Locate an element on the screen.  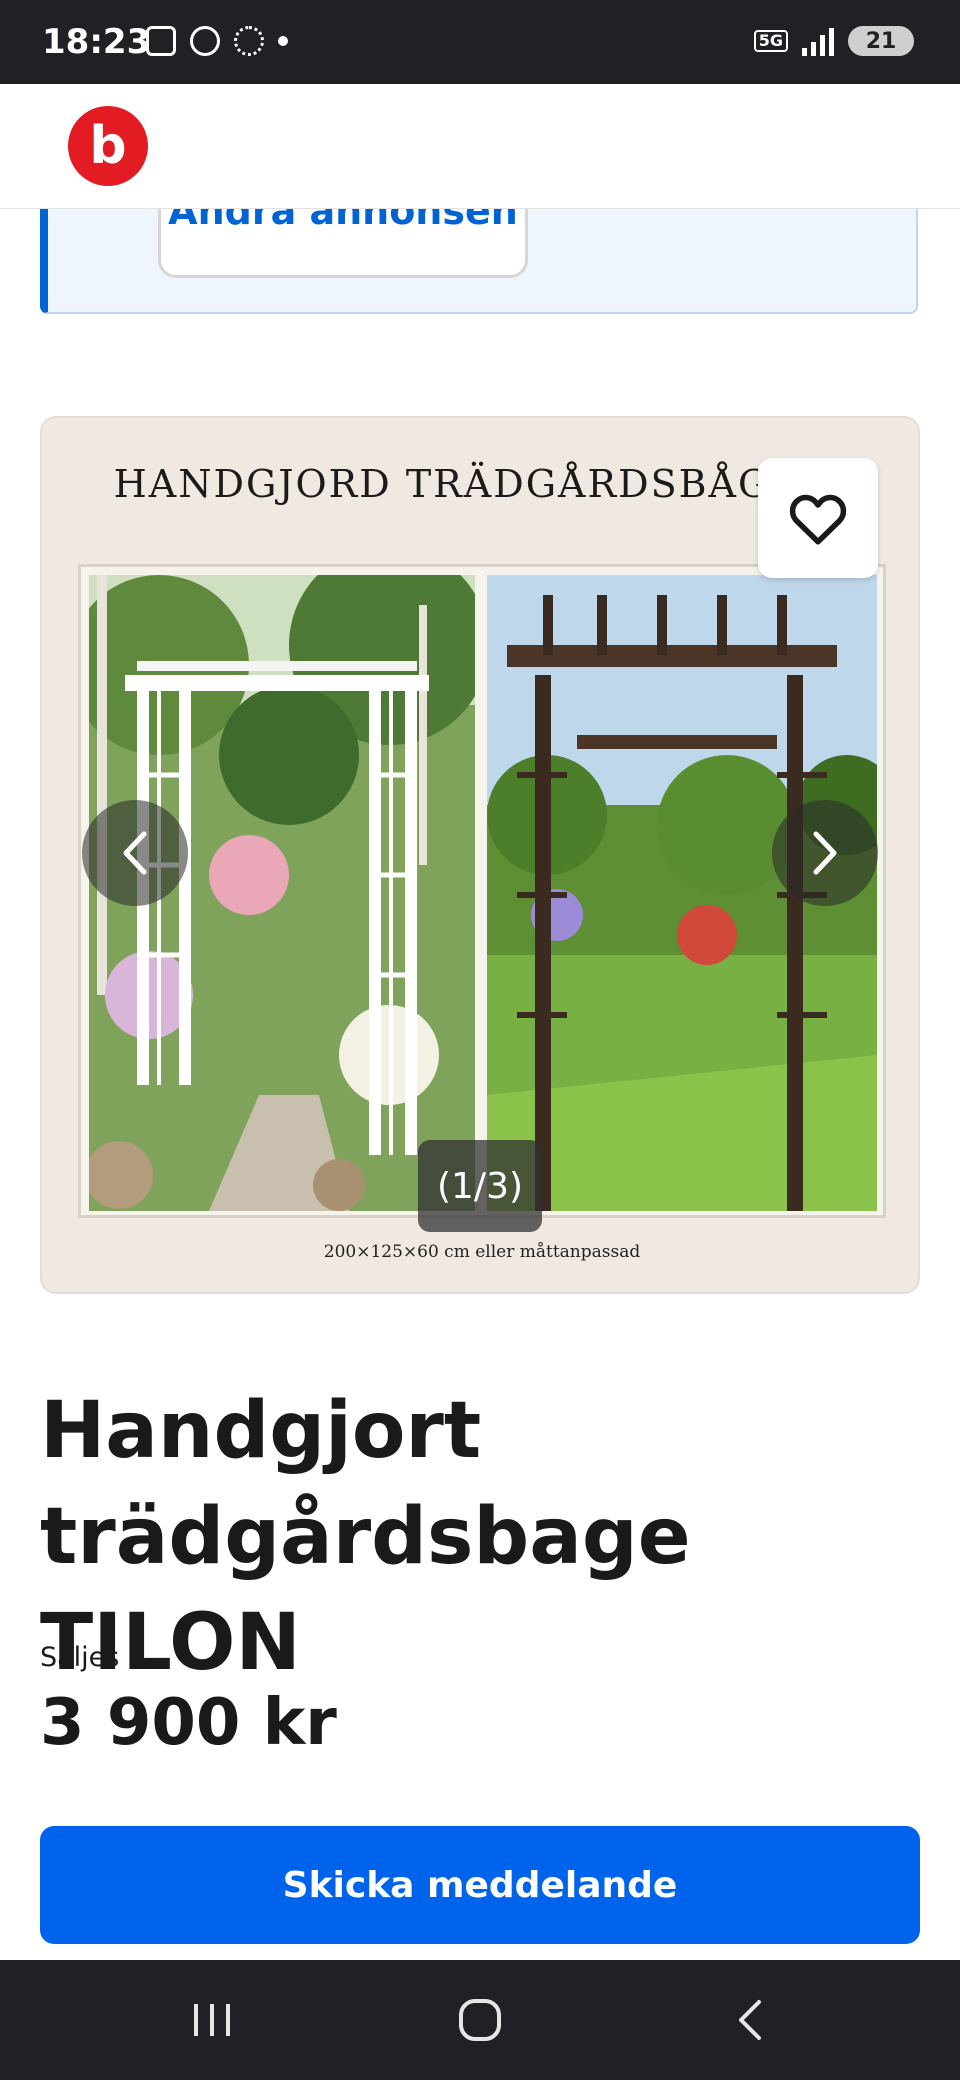
network-type: 5G is located at coordinates (770, 41).